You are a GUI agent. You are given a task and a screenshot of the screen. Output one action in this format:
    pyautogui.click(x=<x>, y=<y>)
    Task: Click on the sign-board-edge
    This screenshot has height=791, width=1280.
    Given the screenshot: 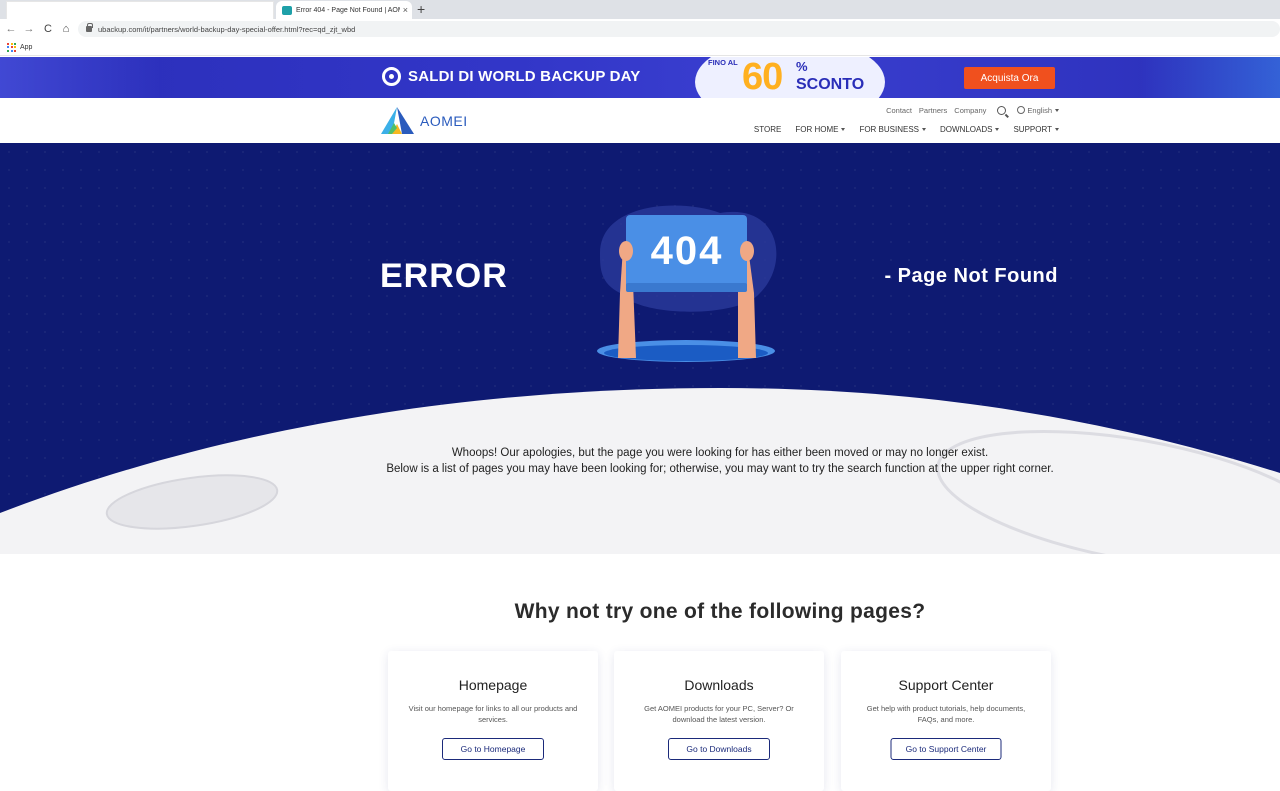 What is the action you would take?
    pyautogui.click(x=686, y=287)
    